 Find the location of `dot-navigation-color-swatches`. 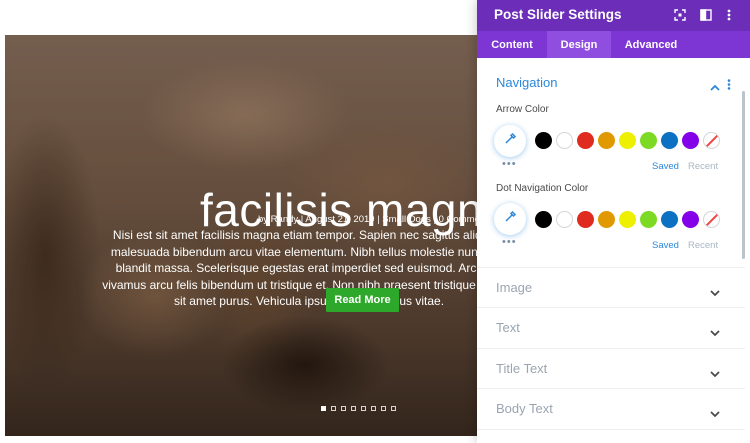

dot-navigation-color-swatches is located at coordinates (627, 219).